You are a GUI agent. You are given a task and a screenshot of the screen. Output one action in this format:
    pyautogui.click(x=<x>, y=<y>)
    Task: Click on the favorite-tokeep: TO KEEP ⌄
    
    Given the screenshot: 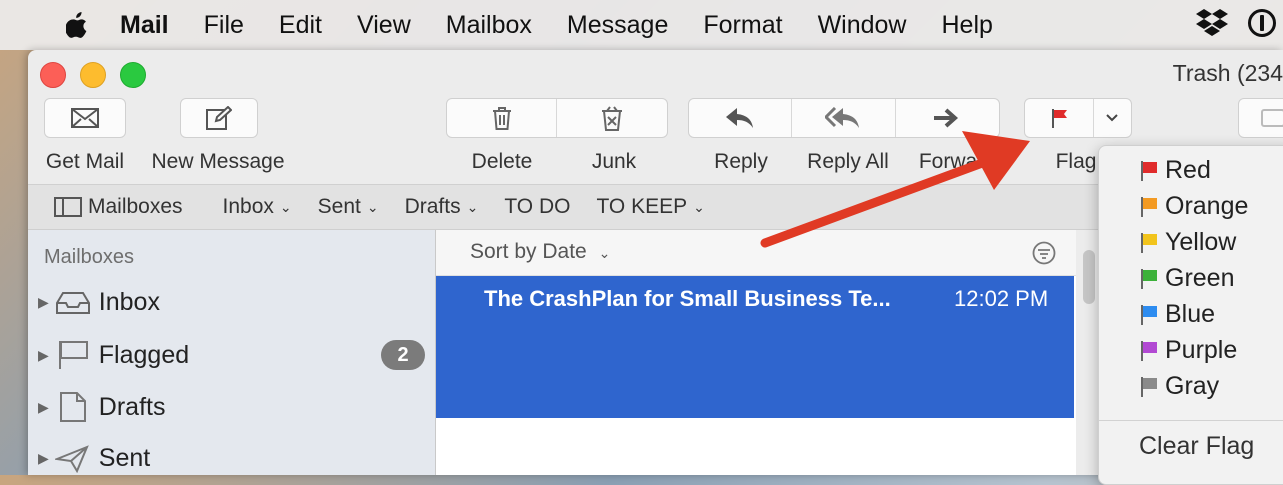 What is the action you would take?
    pyautogui.click(x=650, y=207)
    